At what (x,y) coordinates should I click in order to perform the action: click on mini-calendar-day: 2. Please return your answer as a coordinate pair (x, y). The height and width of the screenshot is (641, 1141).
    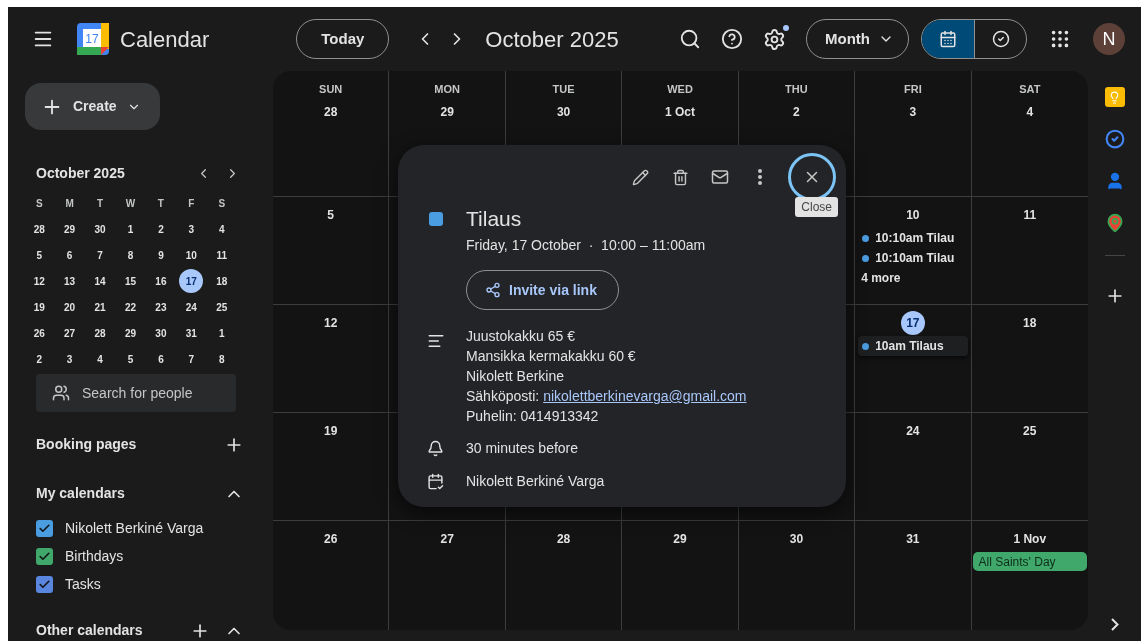
    Looking at the image, I should click on (39, 359).